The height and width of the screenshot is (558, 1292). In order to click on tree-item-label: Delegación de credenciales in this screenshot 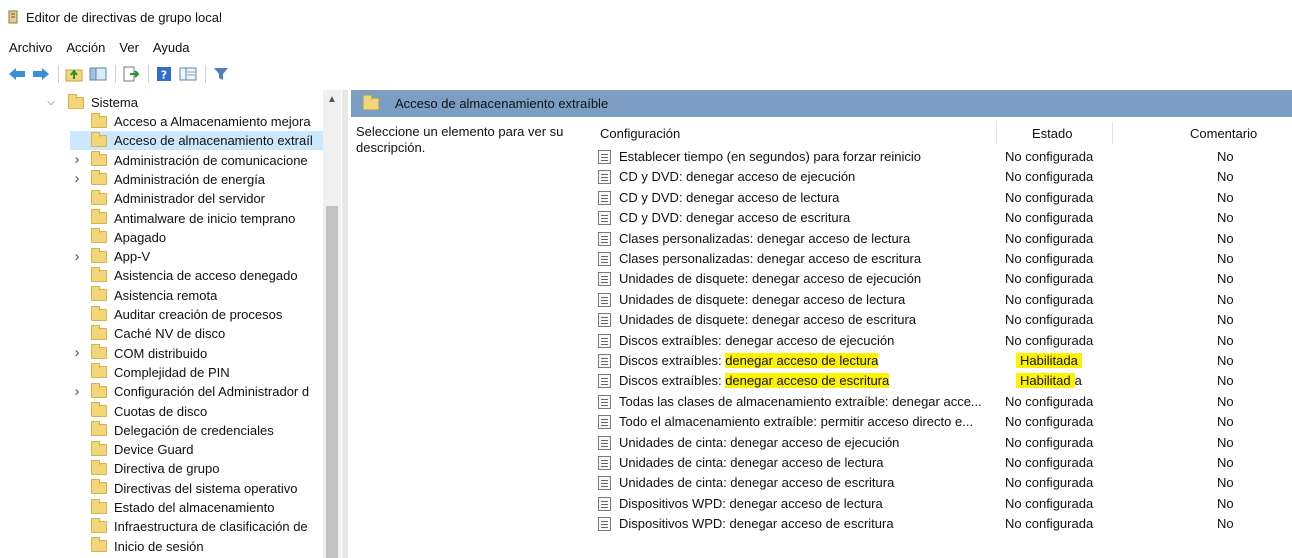, I will do `click(194, 430)`.